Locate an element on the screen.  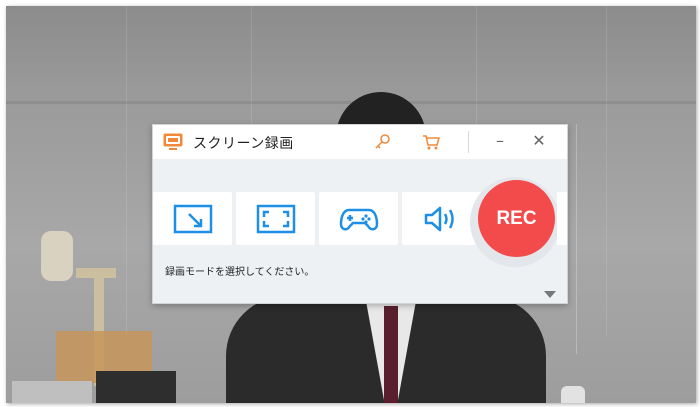
desk-base is located at coordinates (52, 392).